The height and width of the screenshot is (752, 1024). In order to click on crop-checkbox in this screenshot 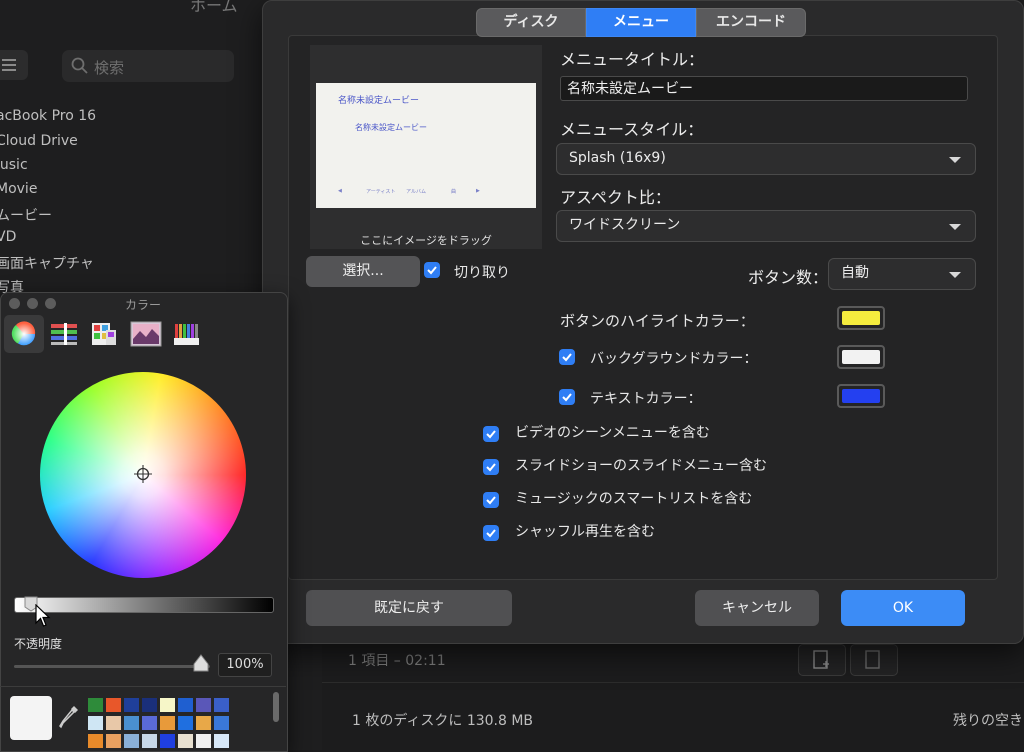, I will do `click(432, 270)`.